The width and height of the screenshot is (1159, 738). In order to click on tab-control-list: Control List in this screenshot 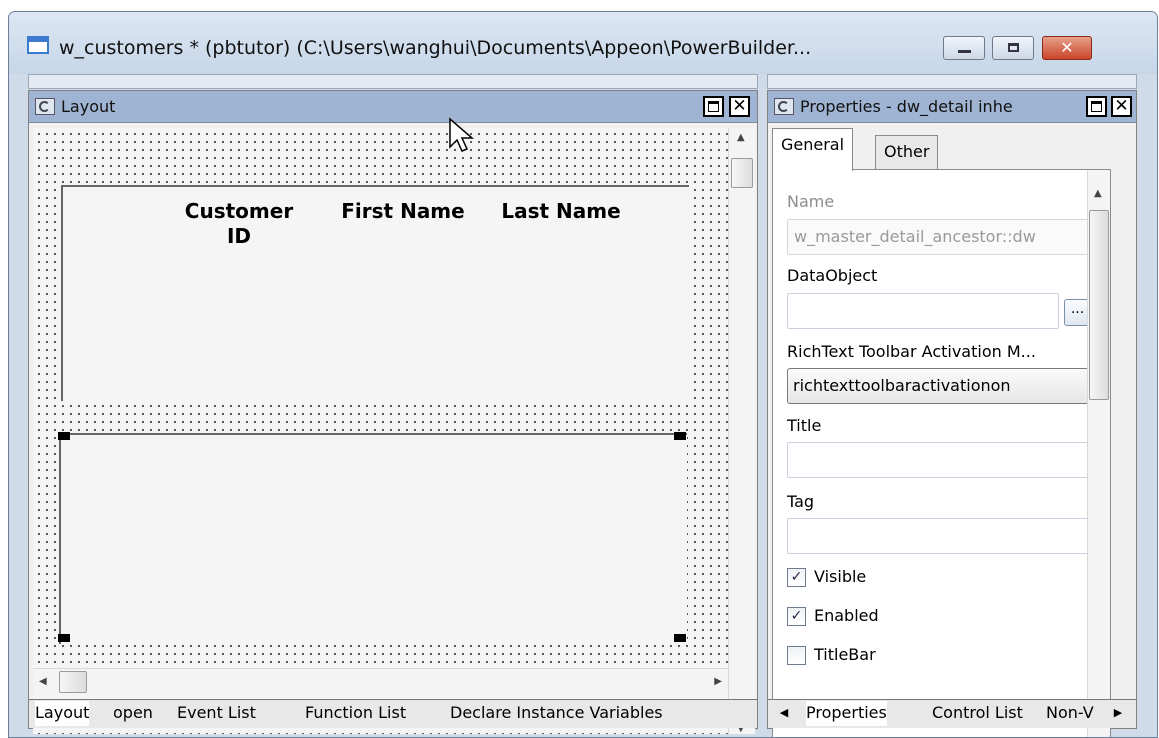, I will do `click(977, 713)`.